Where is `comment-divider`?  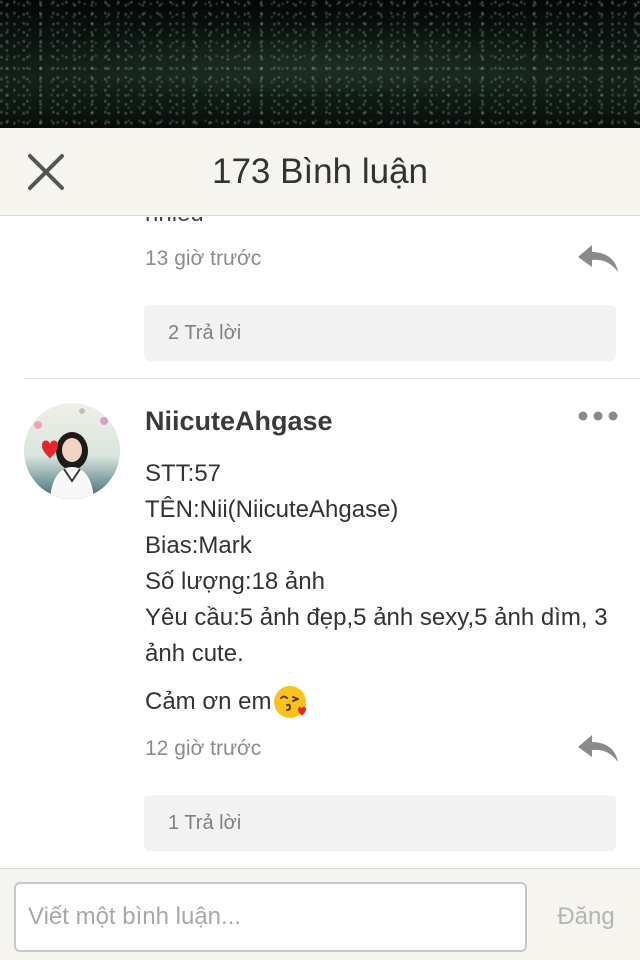
comment-divider is located at coordinates (332, 378).